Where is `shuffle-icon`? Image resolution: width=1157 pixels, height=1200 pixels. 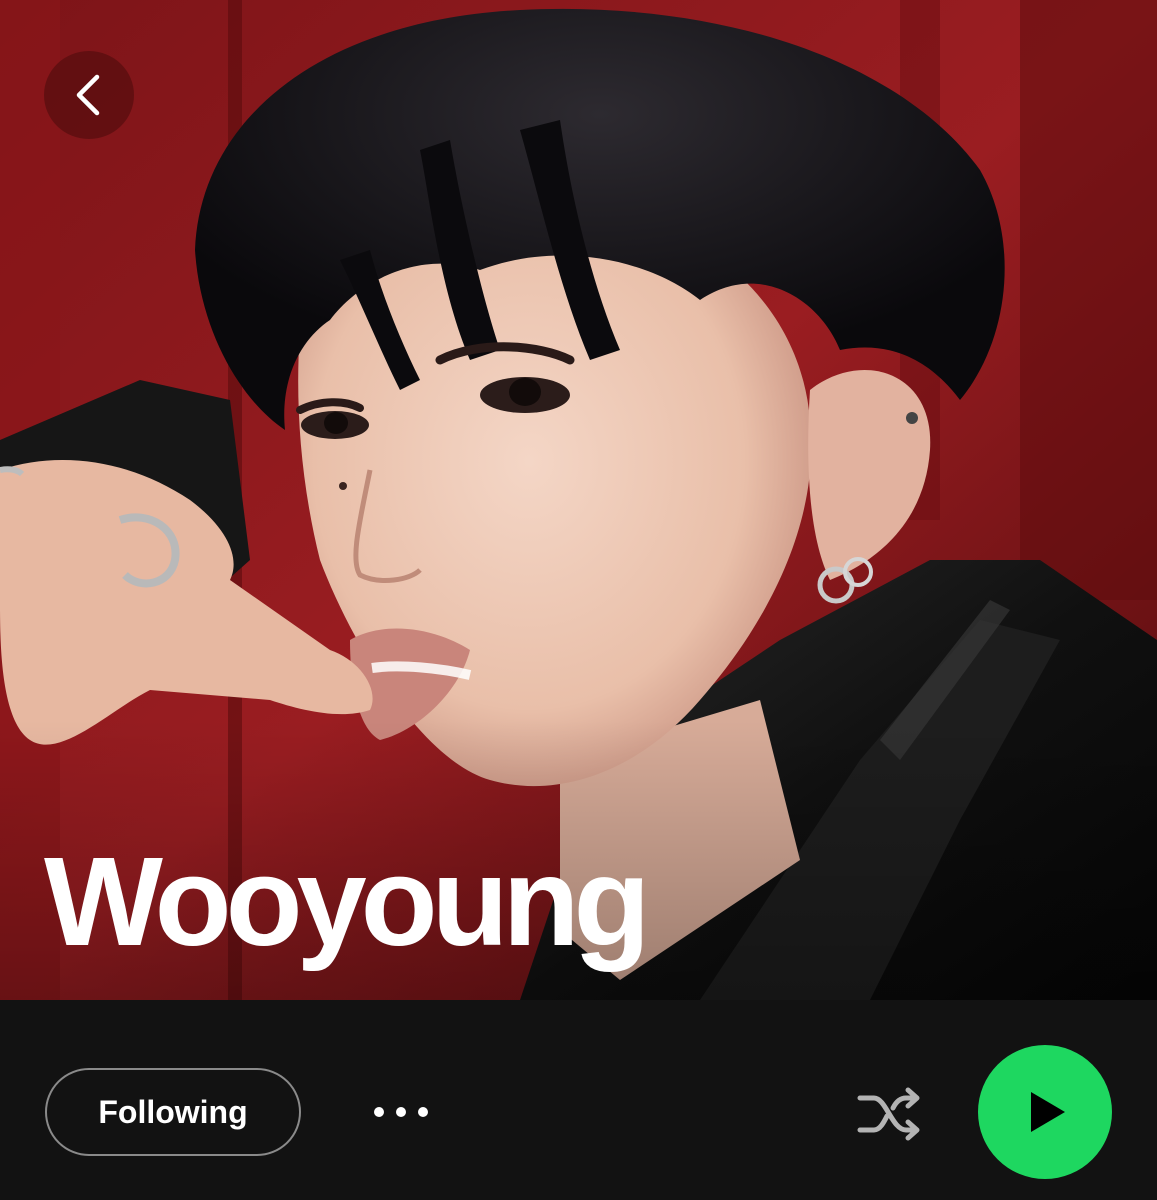 shuffle-icon is located at coordinates (888, 1114).